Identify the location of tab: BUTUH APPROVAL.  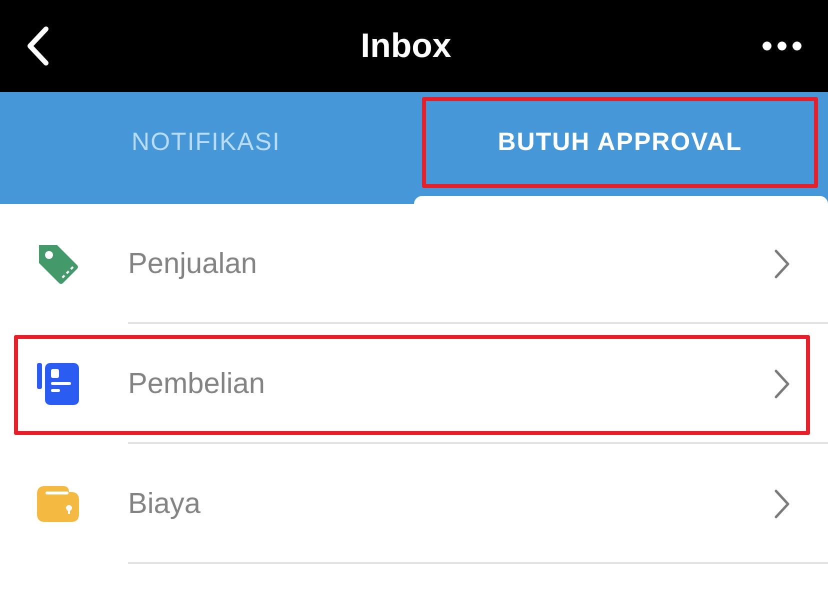
(620, 142).